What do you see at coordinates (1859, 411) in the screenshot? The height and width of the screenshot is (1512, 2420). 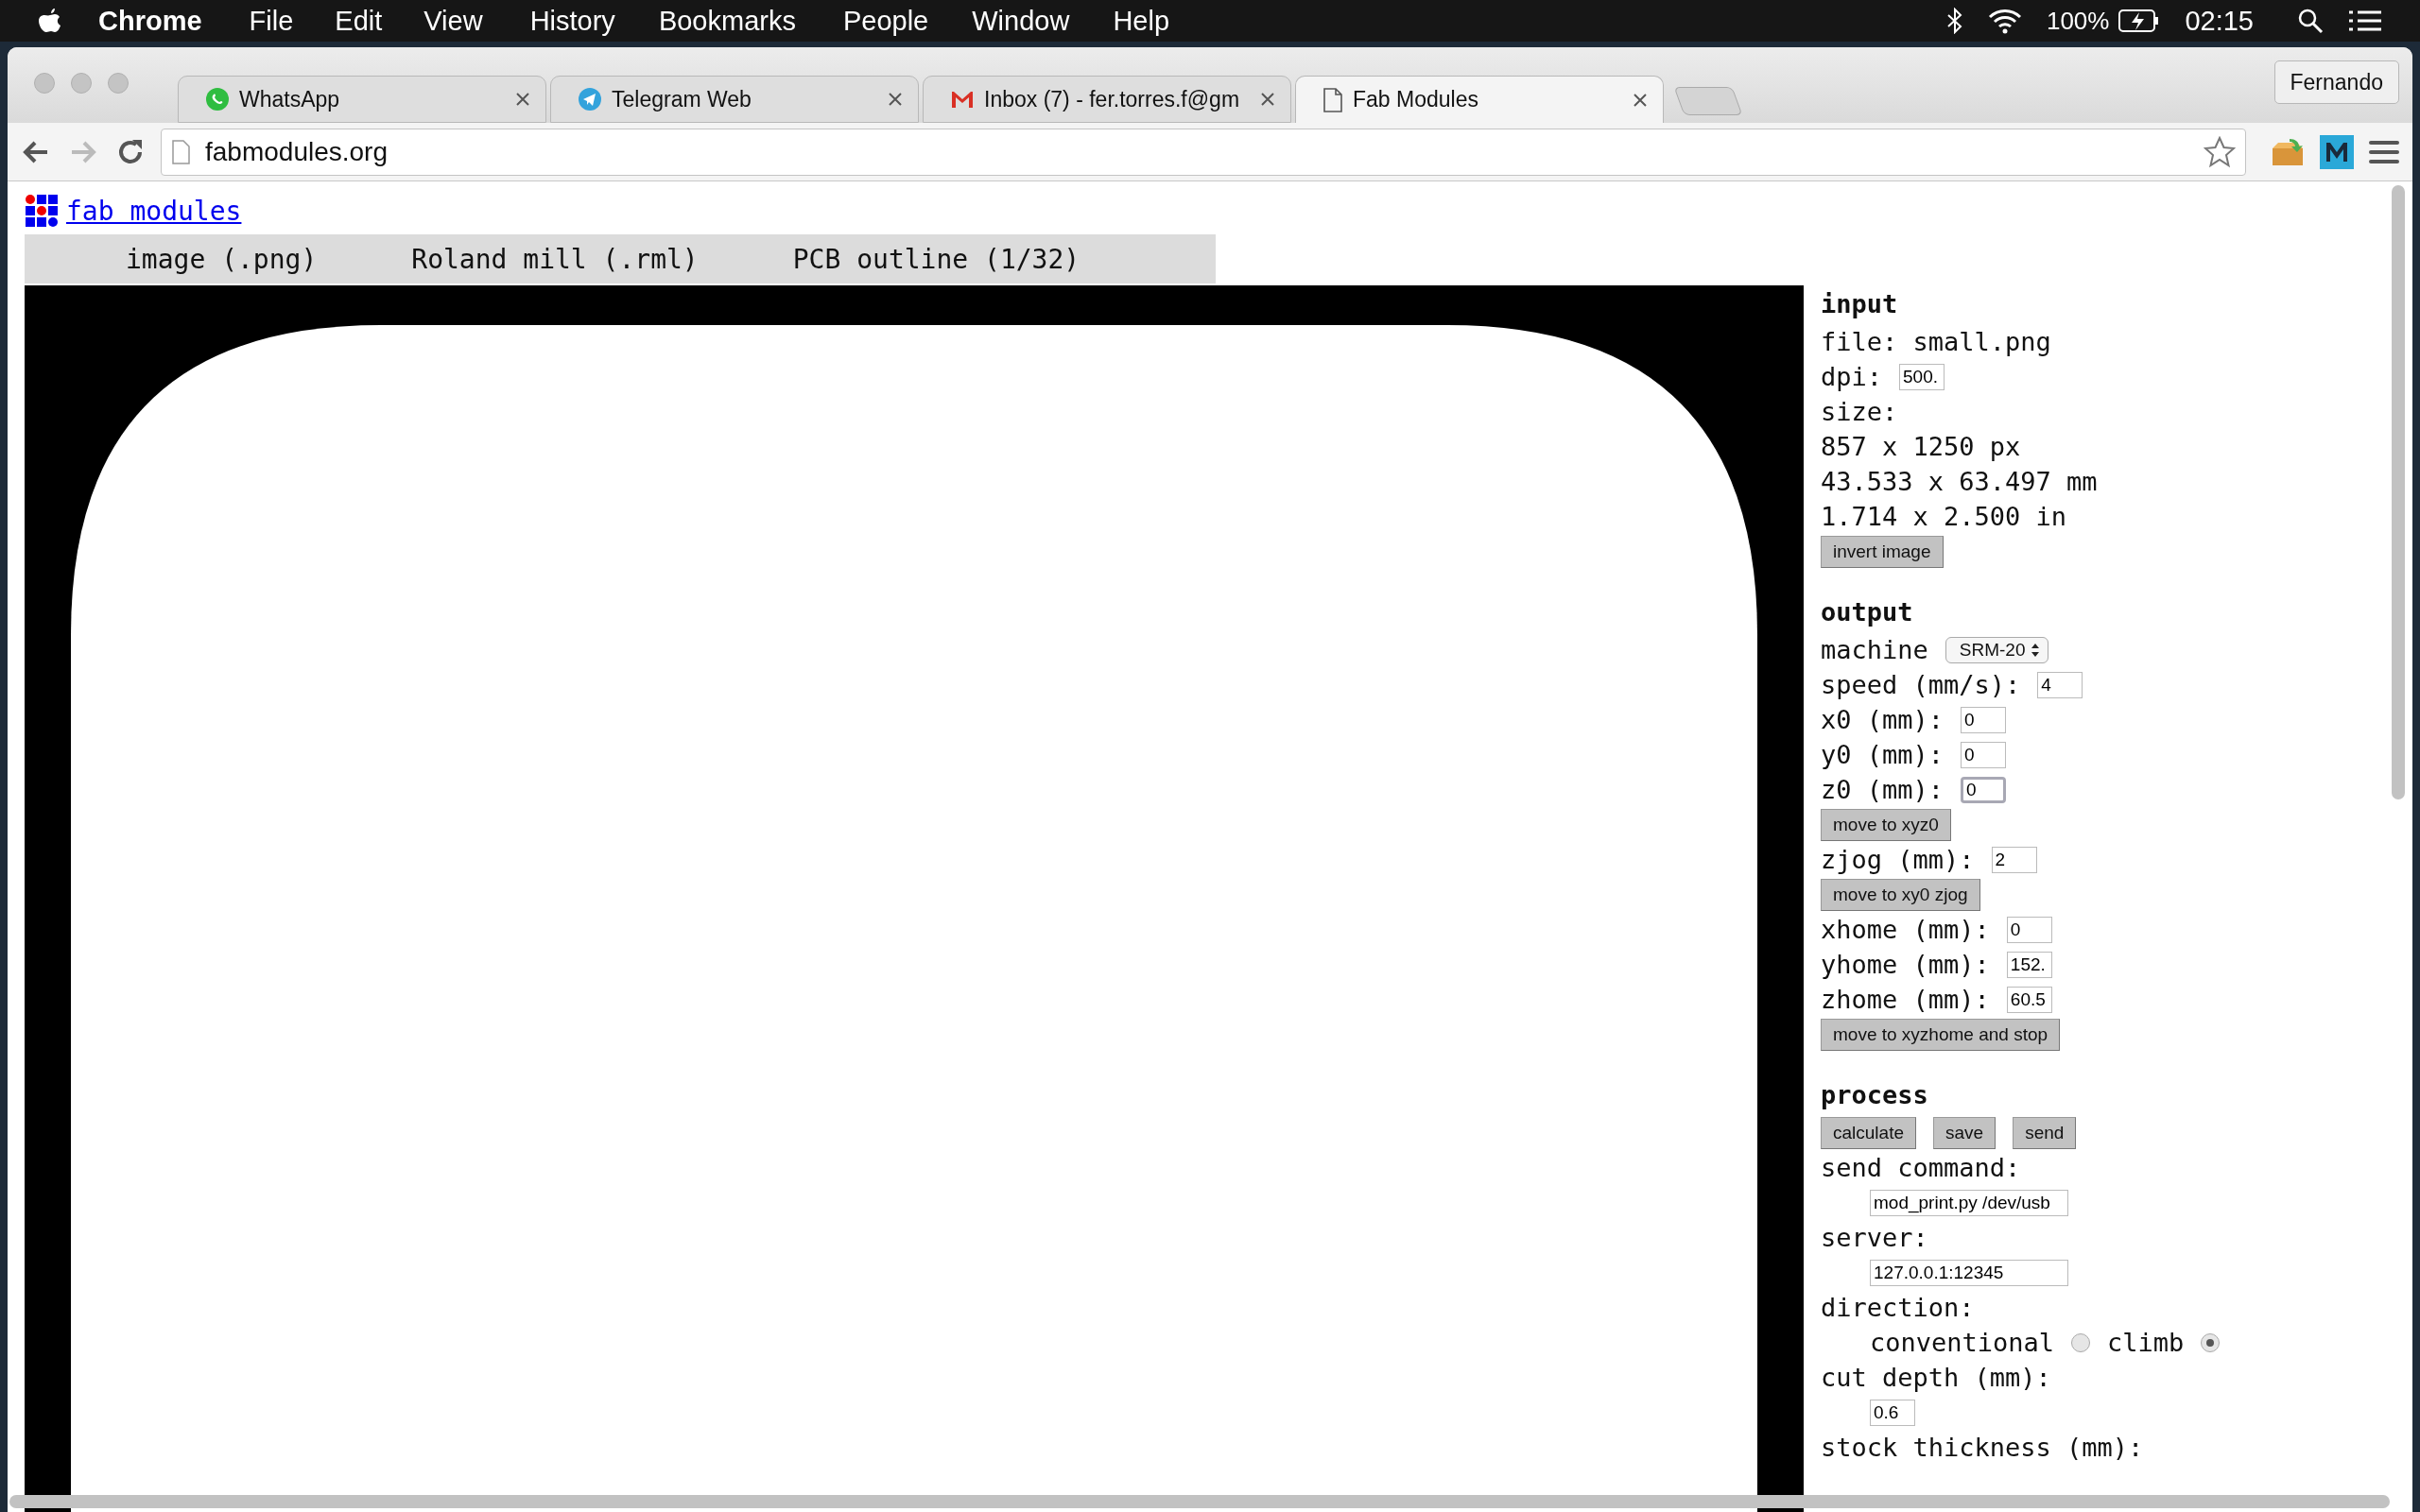 I see `panel-text: size:` at bounding box center [1859, 411].